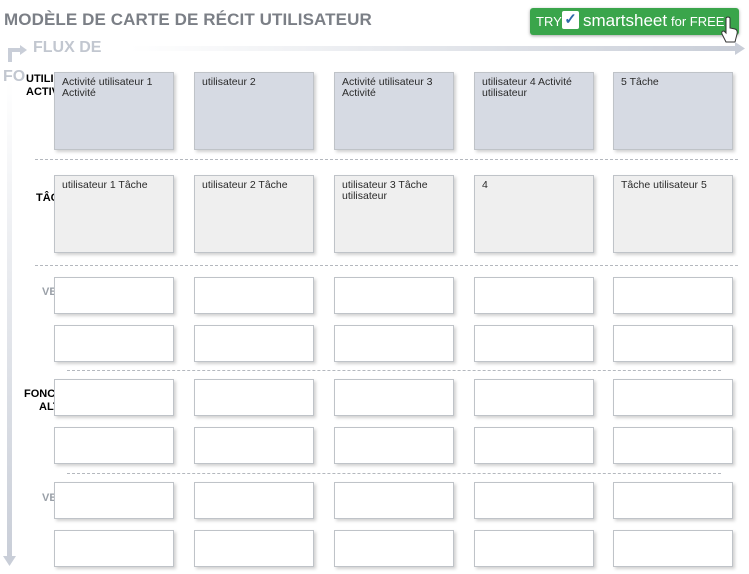  What do you see at coordinates (394, 214) in the screenshot?
I see `task-card-3: utilisateur 3 Tâche utilisateur` at bounding box center [394, 214].